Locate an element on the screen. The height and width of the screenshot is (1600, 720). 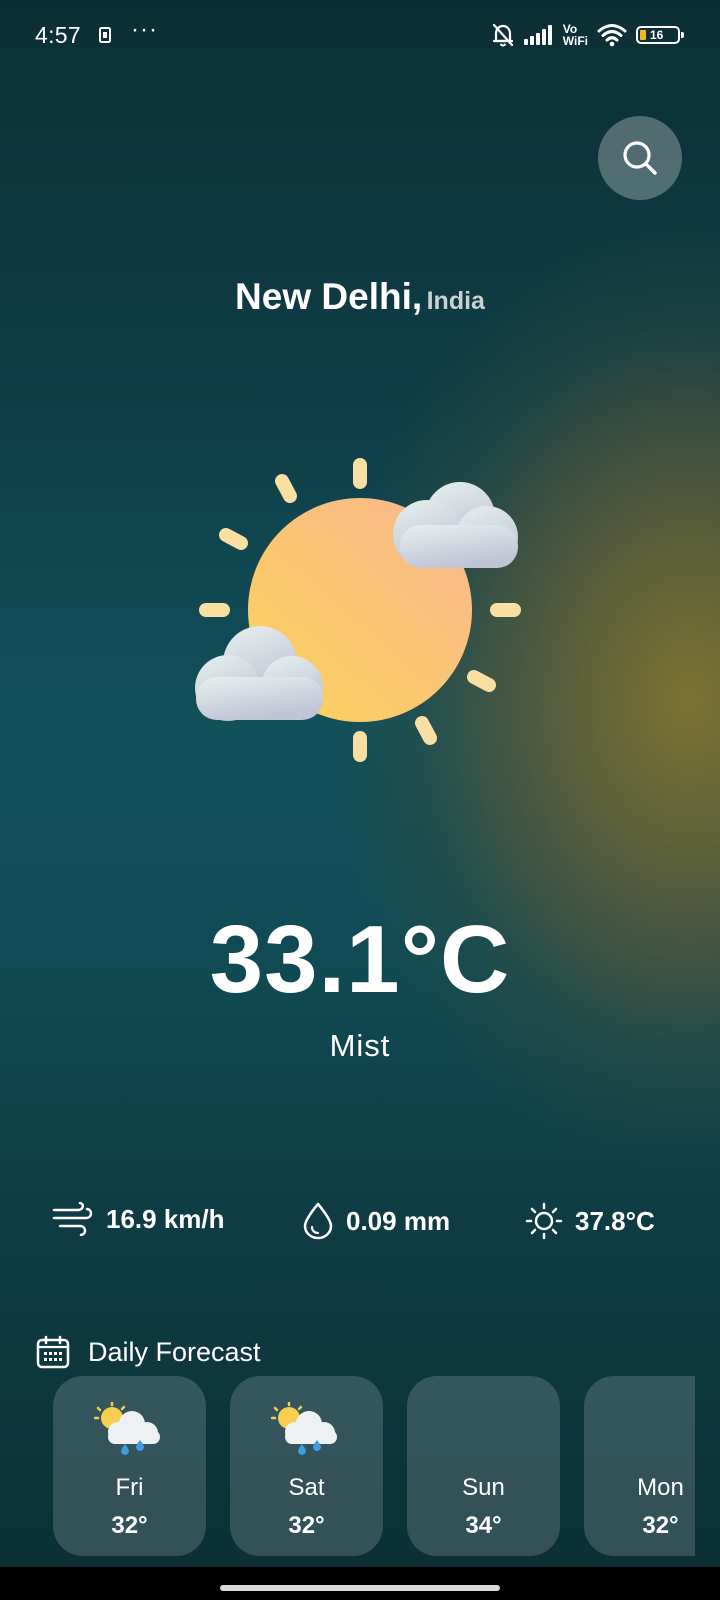
precipitation-amount: 0.09 mm is located at coordinates (398, 1220).